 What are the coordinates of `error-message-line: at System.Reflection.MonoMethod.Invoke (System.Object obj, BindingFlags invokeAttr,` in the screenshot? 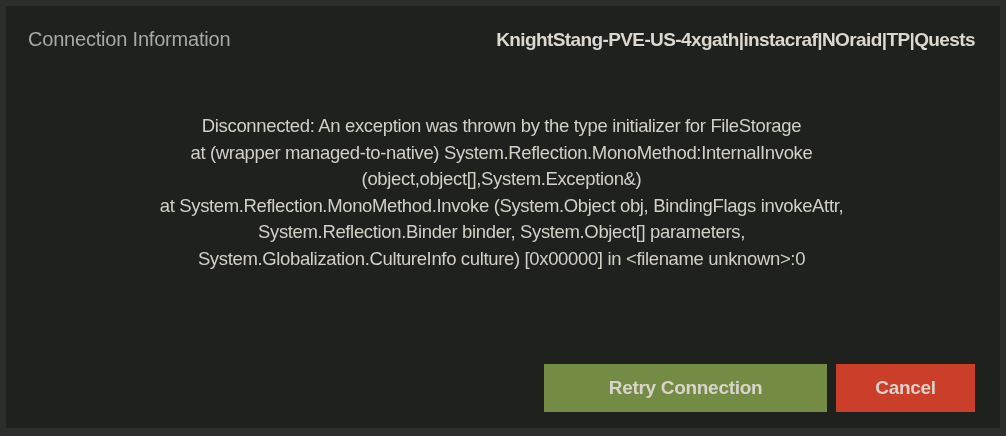 It's located at (501, 205).